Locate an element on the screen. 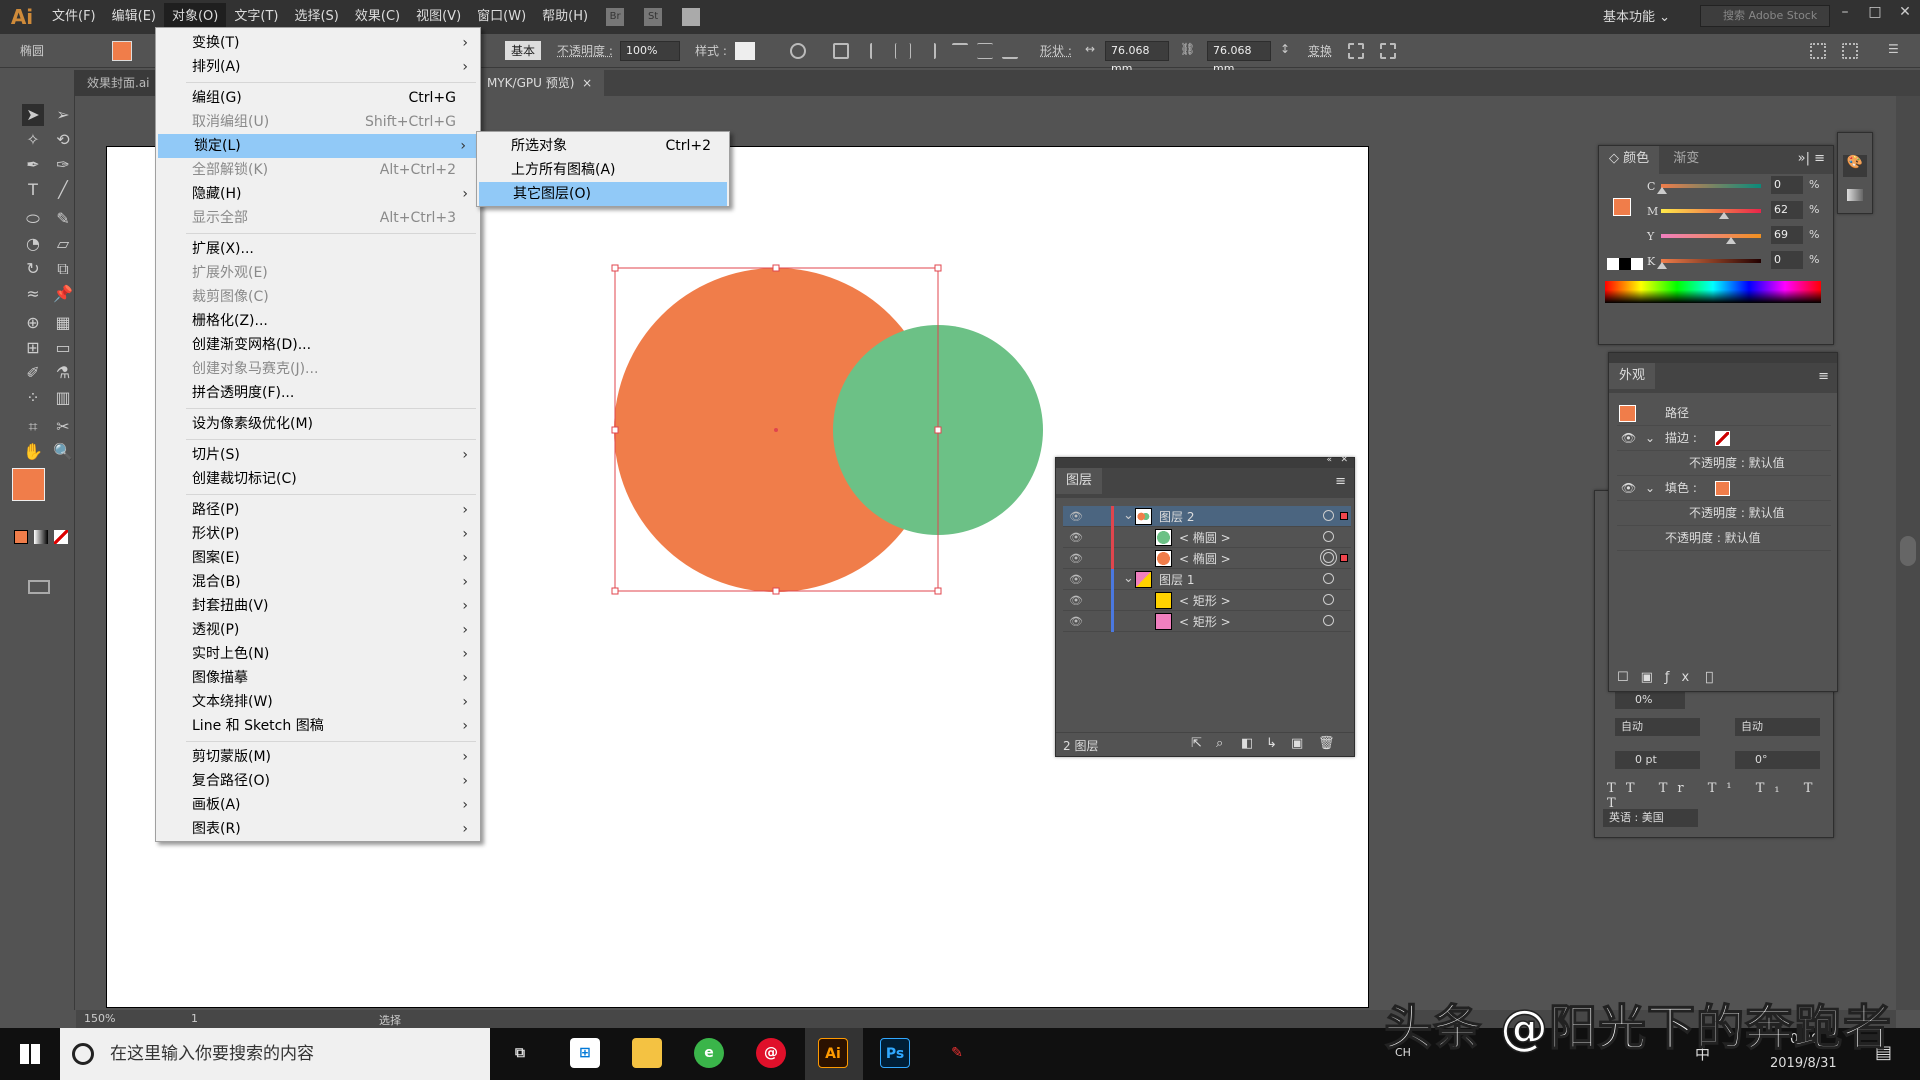 The width and height of the screenshot is (1920, 1080). expand-chevron-icon: ⌄ is located at coordinates (1128, 578).